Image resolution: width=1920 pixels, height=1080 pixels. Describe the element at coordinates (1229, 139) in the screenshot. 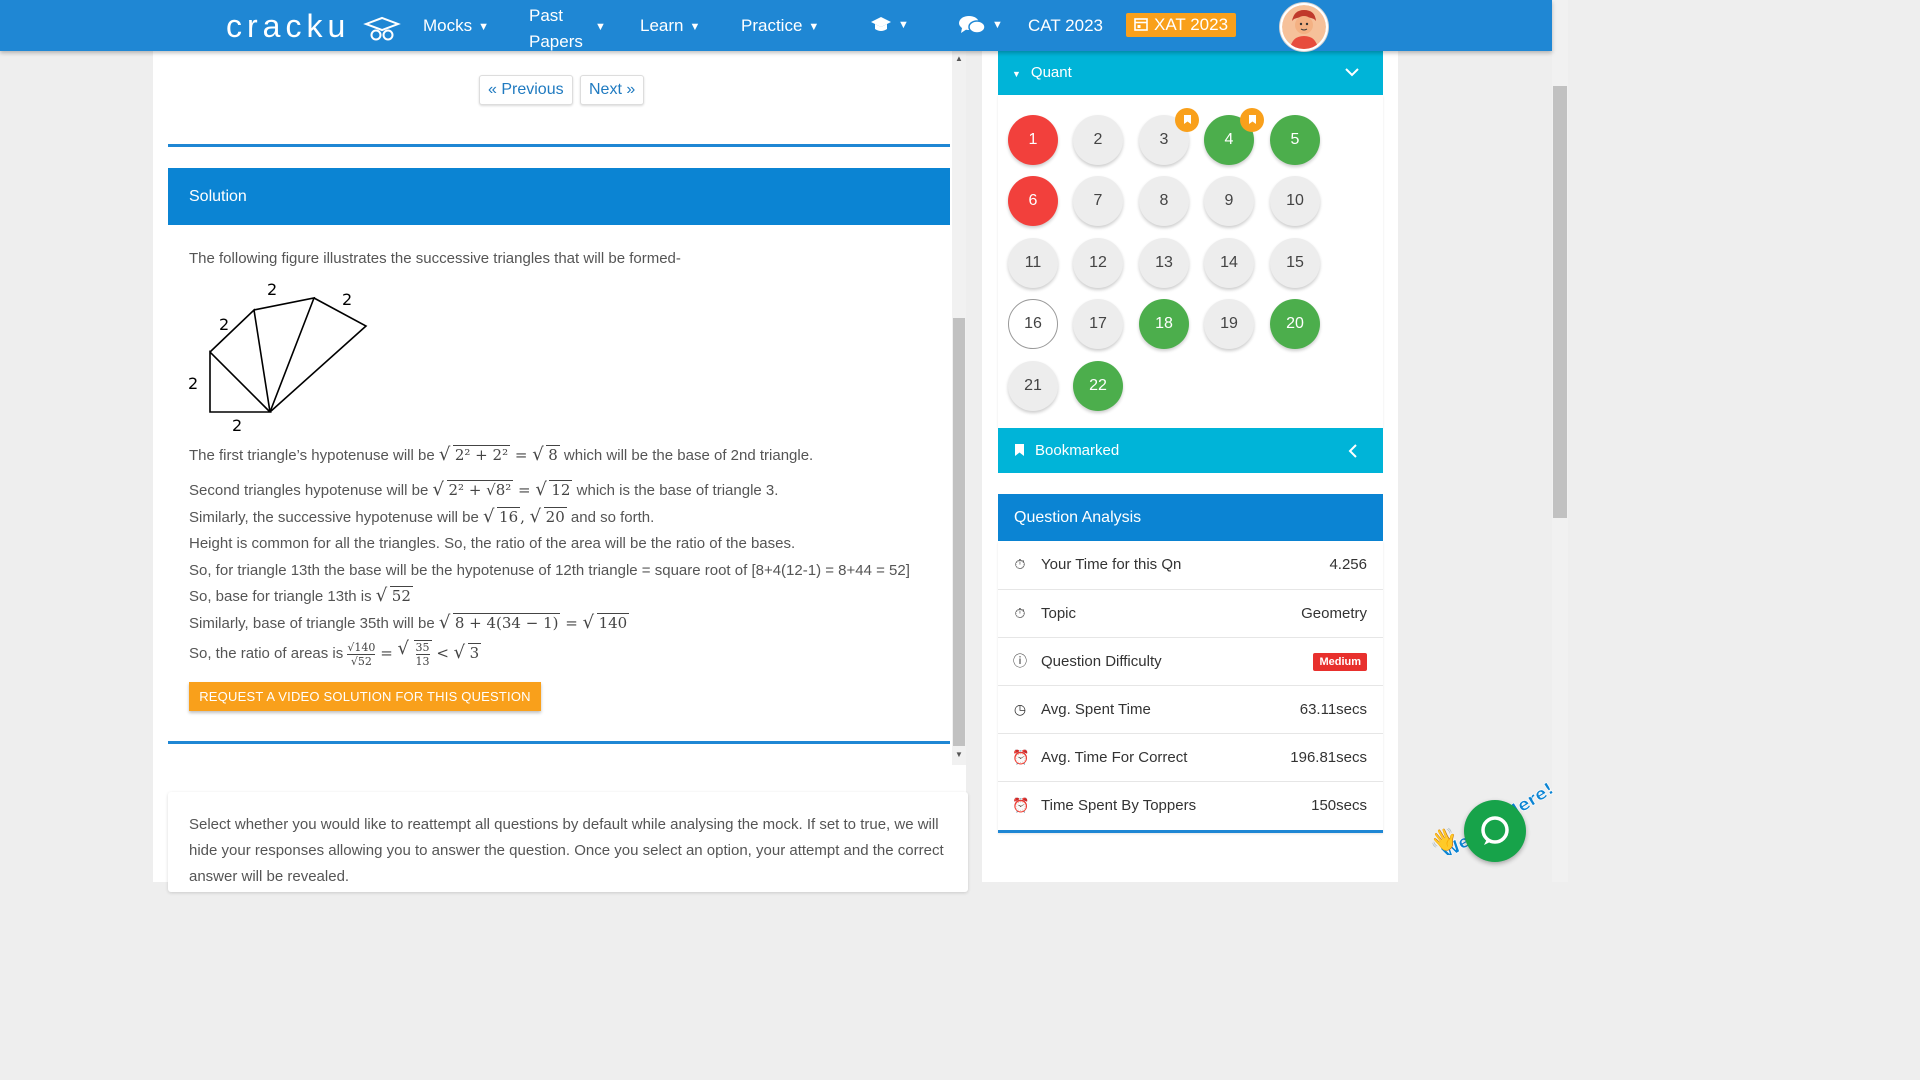

I see `question-number-label: 4` at that location.